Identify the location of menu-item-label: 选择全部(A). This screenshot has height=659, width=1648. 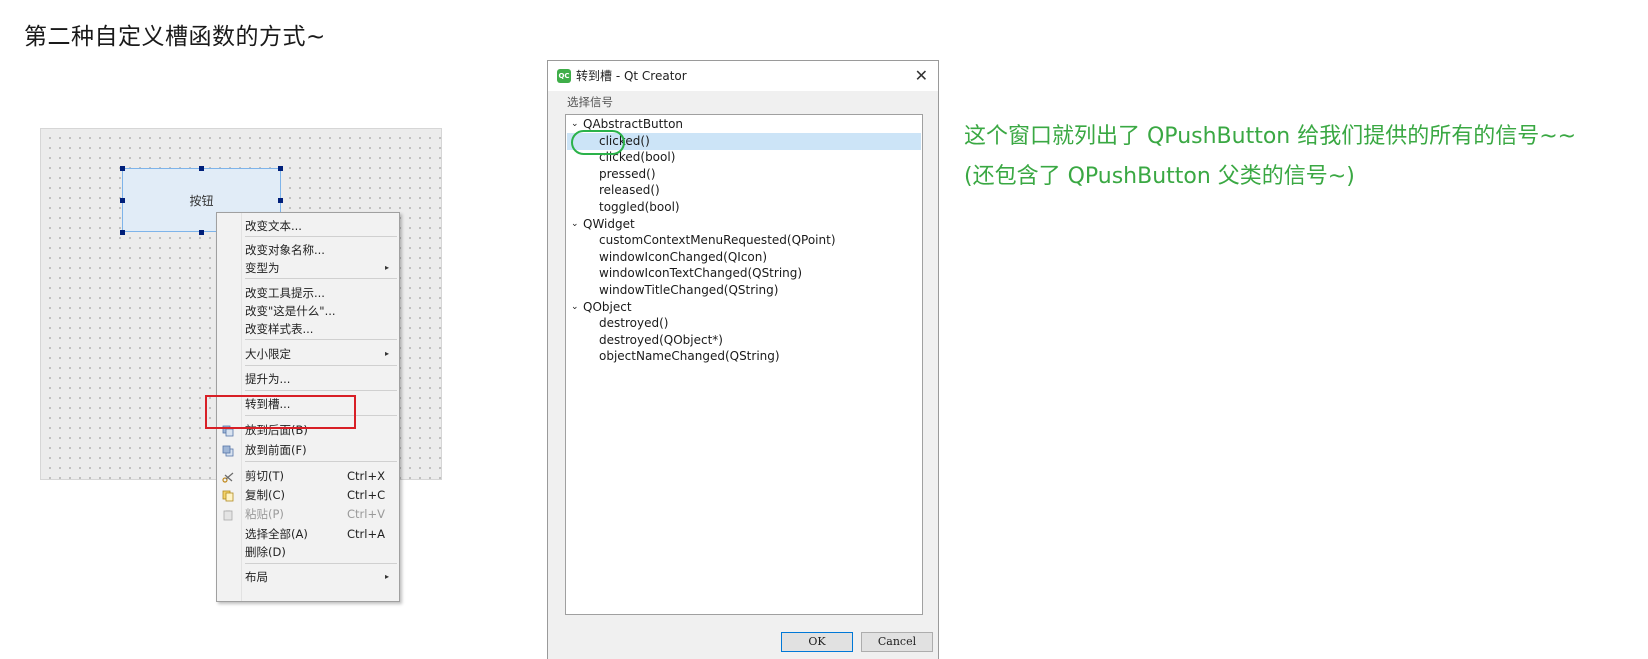
(276, 534).